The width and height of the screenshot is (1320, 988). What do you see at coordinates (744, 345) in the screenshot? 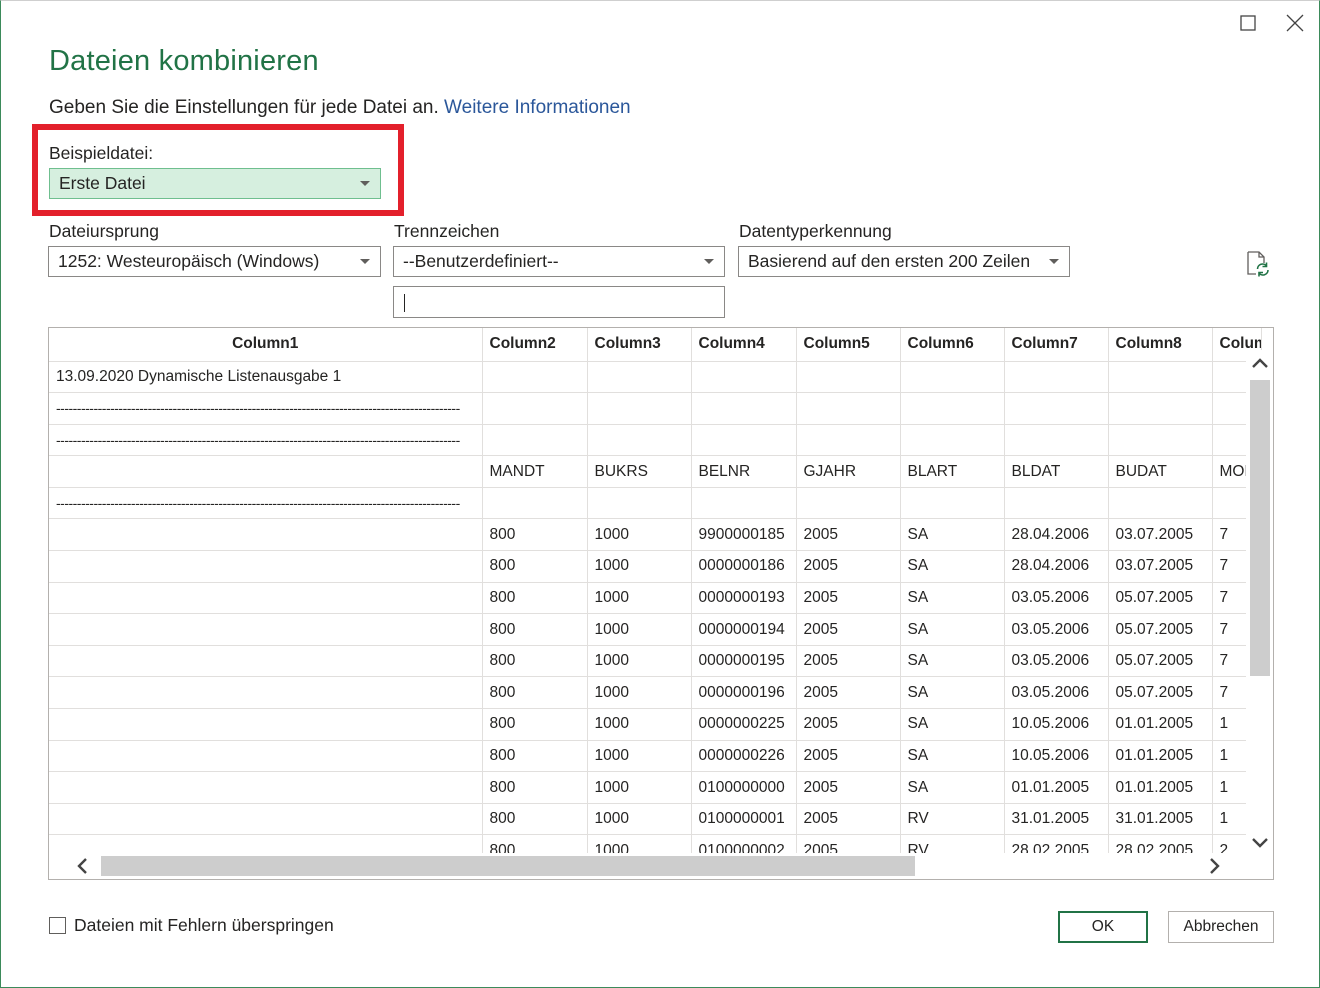
I see `column-header: Column4` at bounding box center [744, 345].